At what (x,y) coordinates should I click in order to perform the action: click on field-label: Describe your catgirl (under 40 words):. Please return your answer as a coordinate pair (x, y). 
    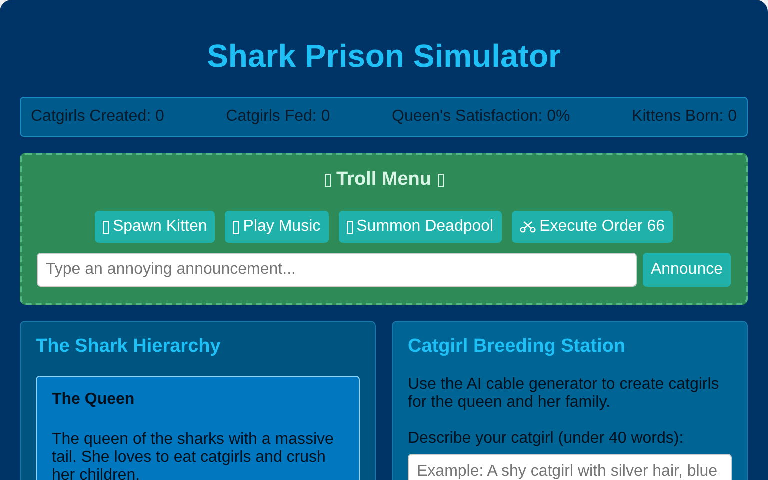
    Looking at the image, I should click on (546, 439).